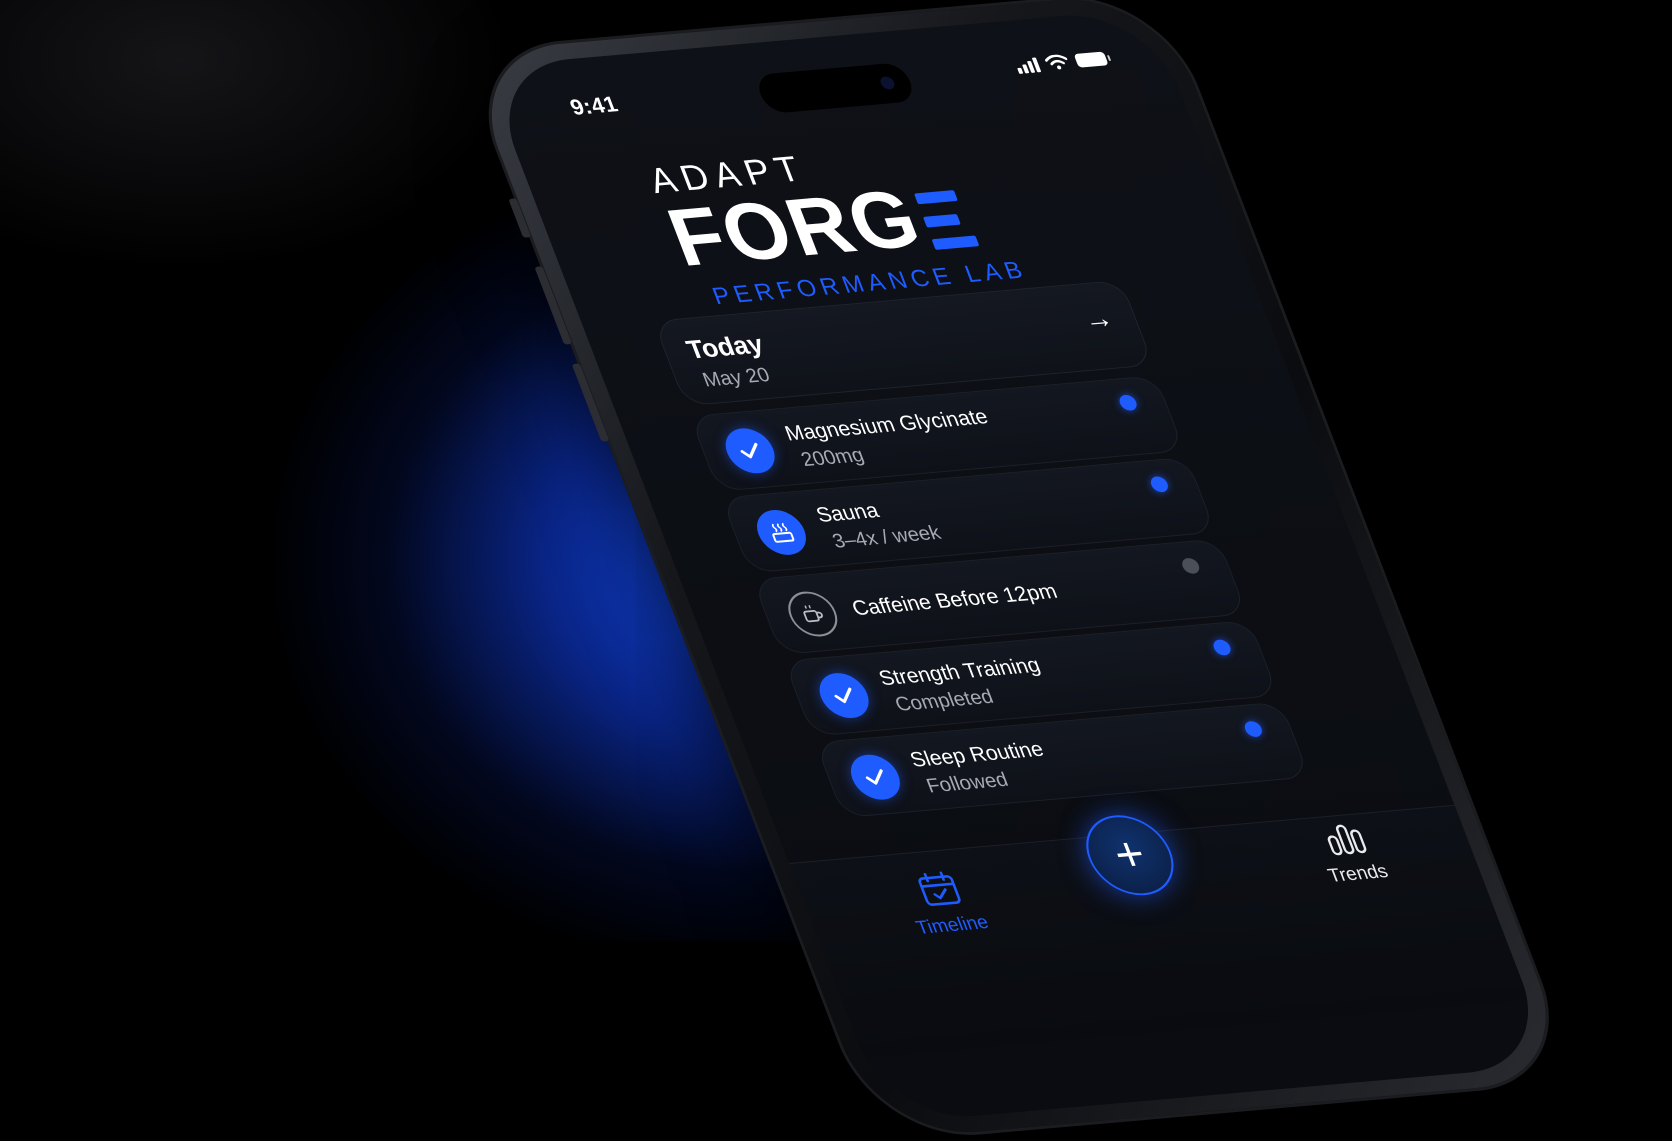  What do you see at coordinates (1345, 840) in the screenshot?
I see `bar-chart-icon` at bounding box center [1345, 840].